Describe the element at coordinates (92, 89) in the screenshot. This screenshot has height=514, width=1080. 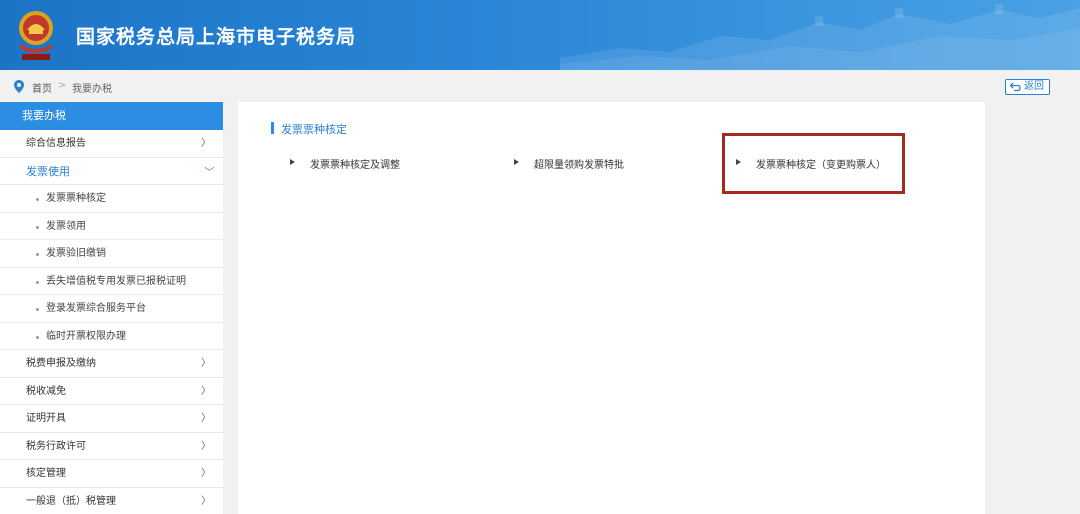
I see `breadcrumb-current: 我要办税` at that location.